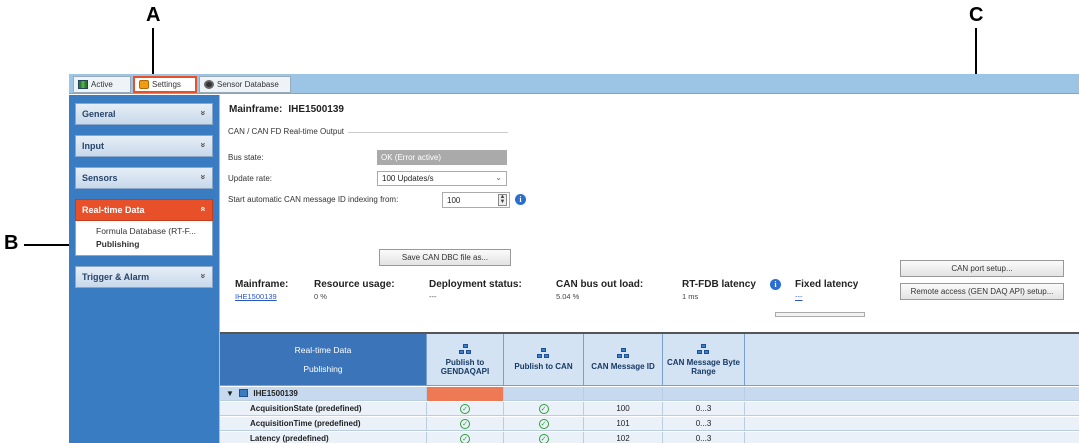  Describe the element at coordinates (244, 393) in the screenshot. I see `mainframe-icon` at that location.